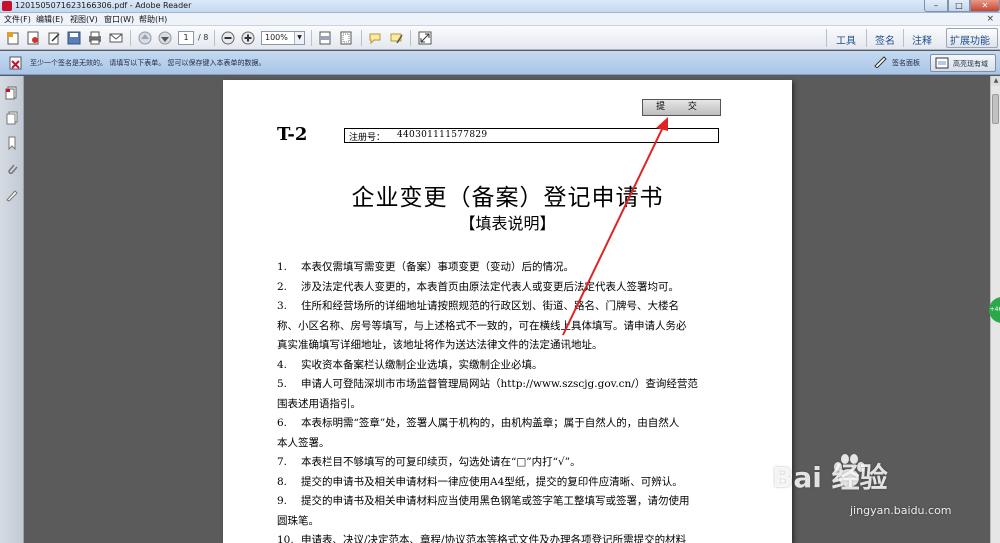 This screenshot has height=543, width=1000. I want to click on instruction-line: 2. 涉及法定代表人变更的，本表首页由原法定代表人或变更后法定代表人签署均可。, so click(478, 286).